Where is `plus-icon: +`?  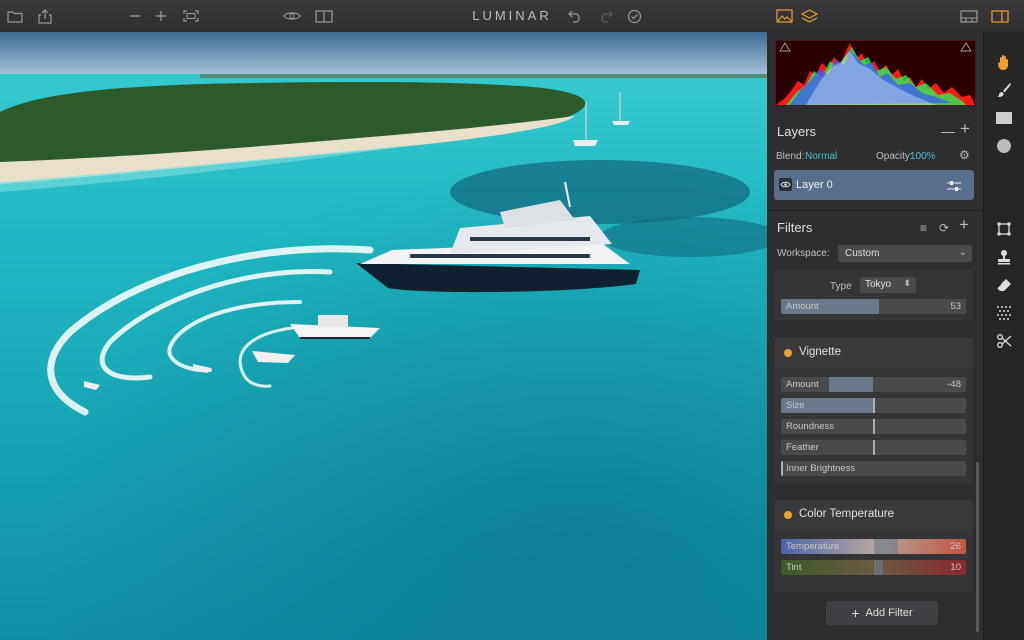 plus-icon: + is located at coordinates (855, 613).